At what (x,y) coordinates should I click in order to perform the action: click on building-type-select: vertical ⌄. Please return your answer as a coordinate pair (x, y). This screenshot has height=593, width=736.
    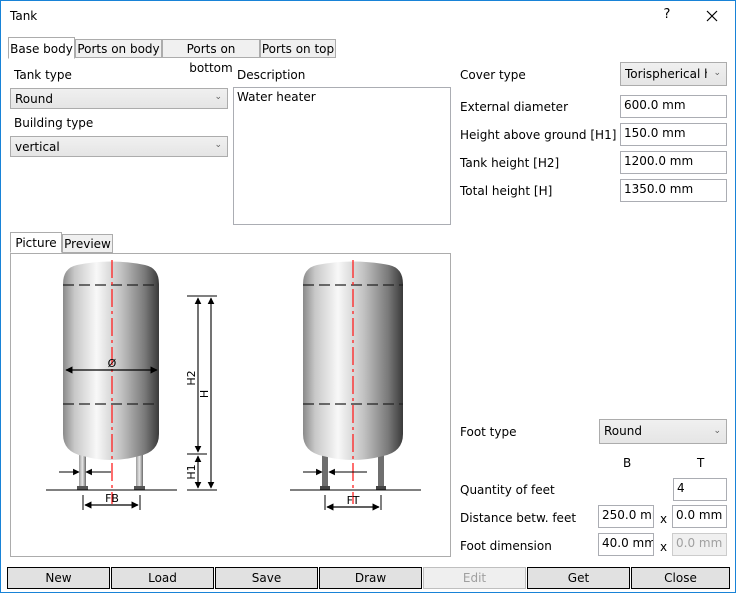
    Looking at the image, I should click on (119, 146).